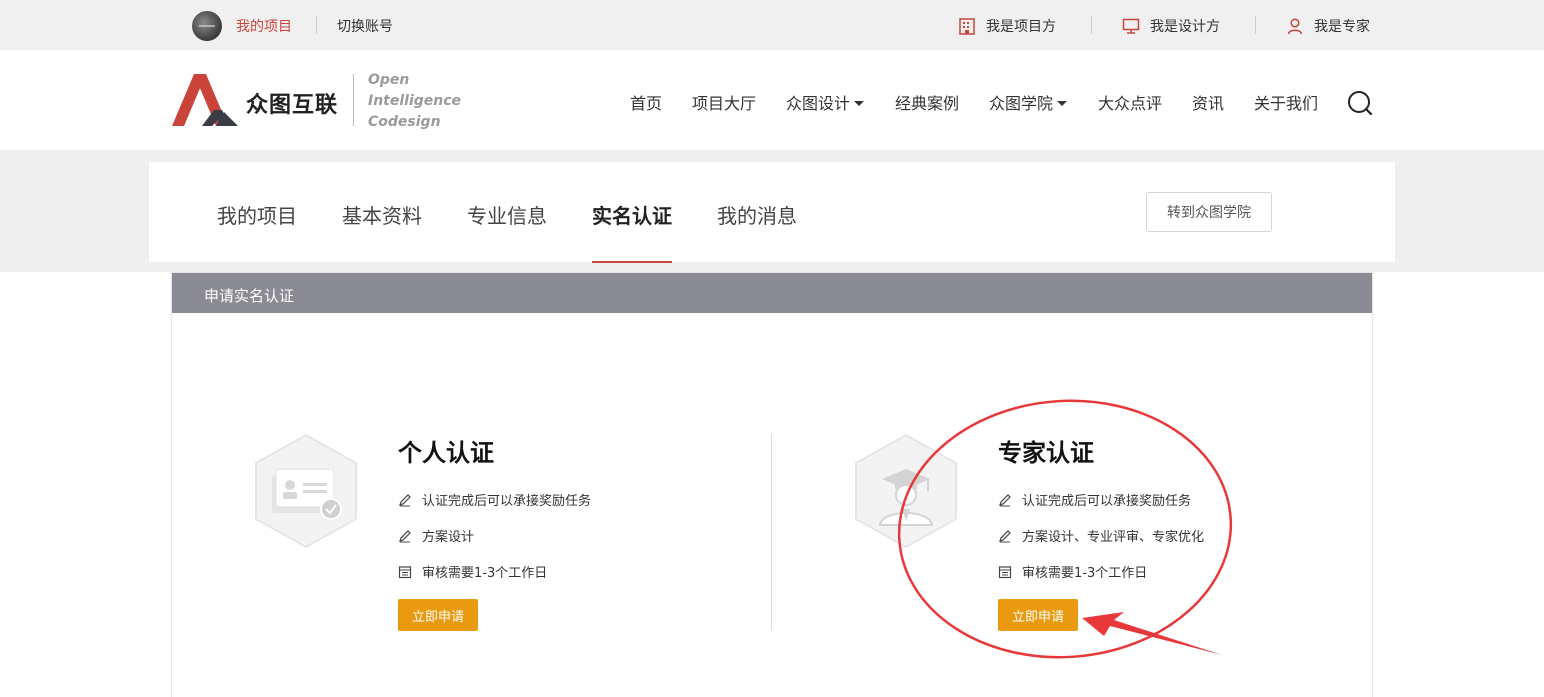 Image resolution: width=1544 pixels, height=697 pixels. Describe the element at coordinates (264, 26) in the screenshot. I see `my-projects-link: 我的项目` at that location.